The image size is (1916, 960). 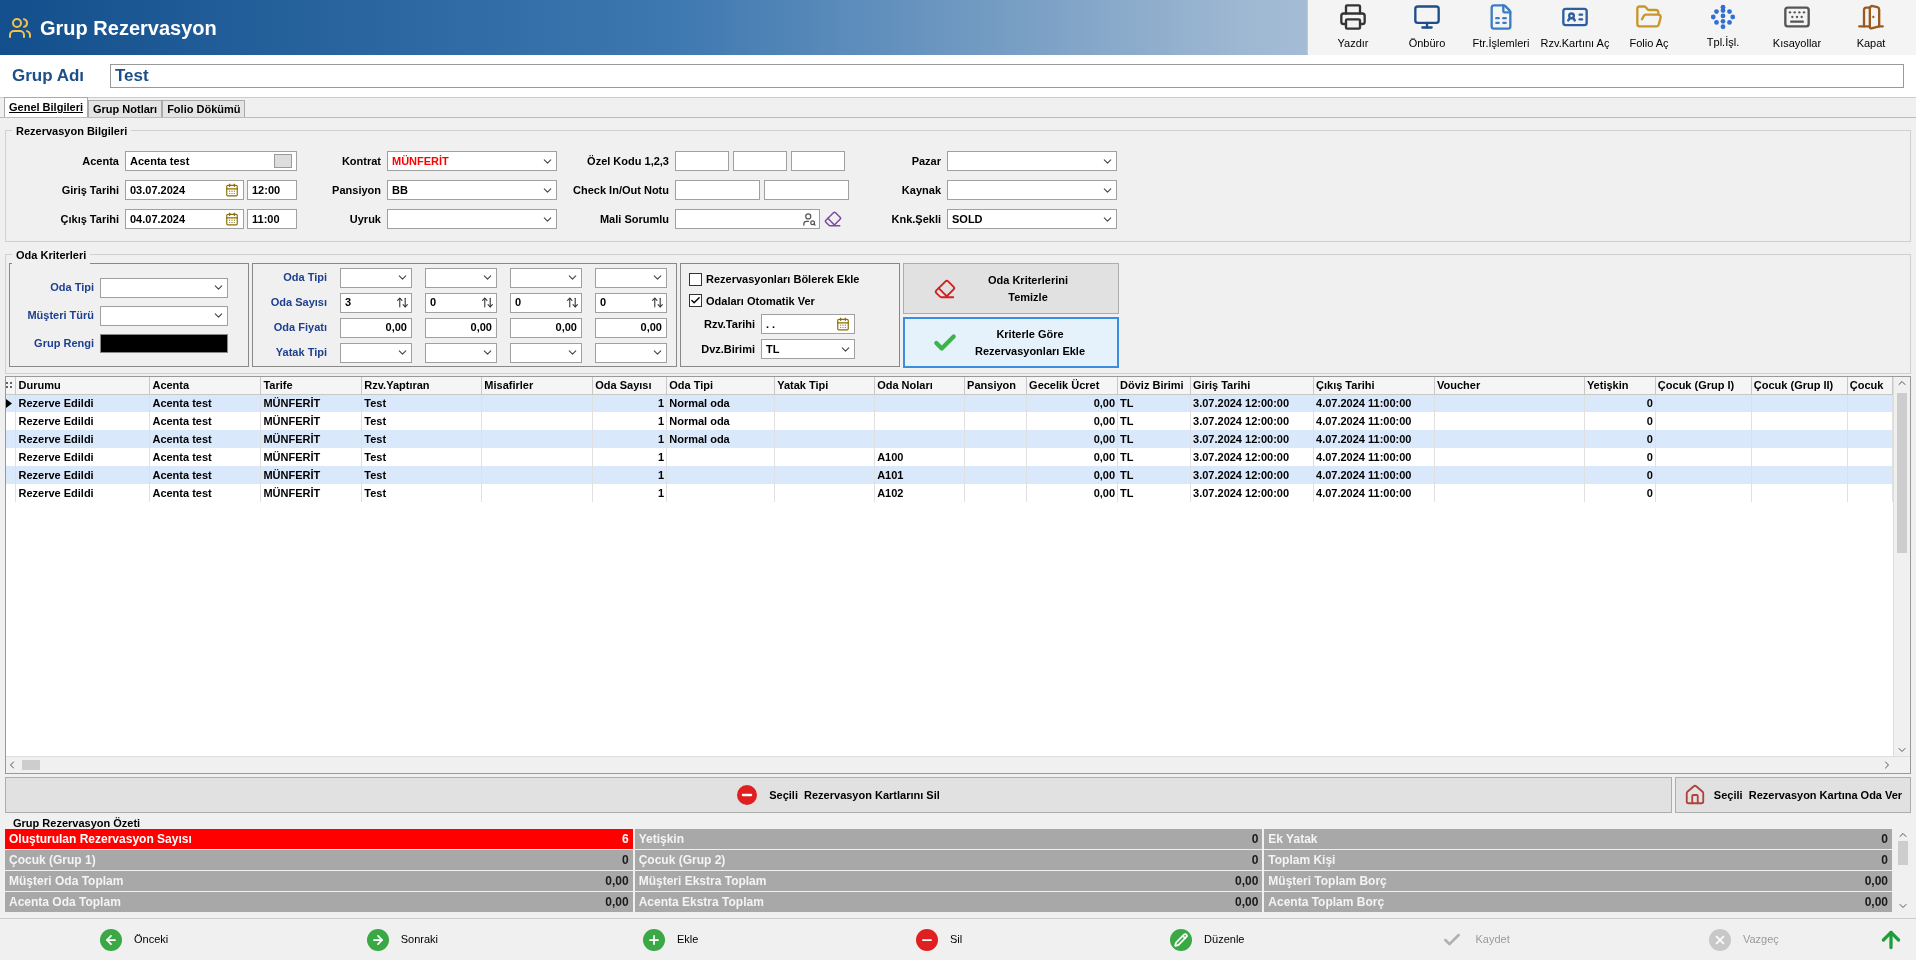 What do you see at coordinates (472, 161) in the screenshot?
I see `dropdown: MÜNFERİT` at bounding box center [472, 161].